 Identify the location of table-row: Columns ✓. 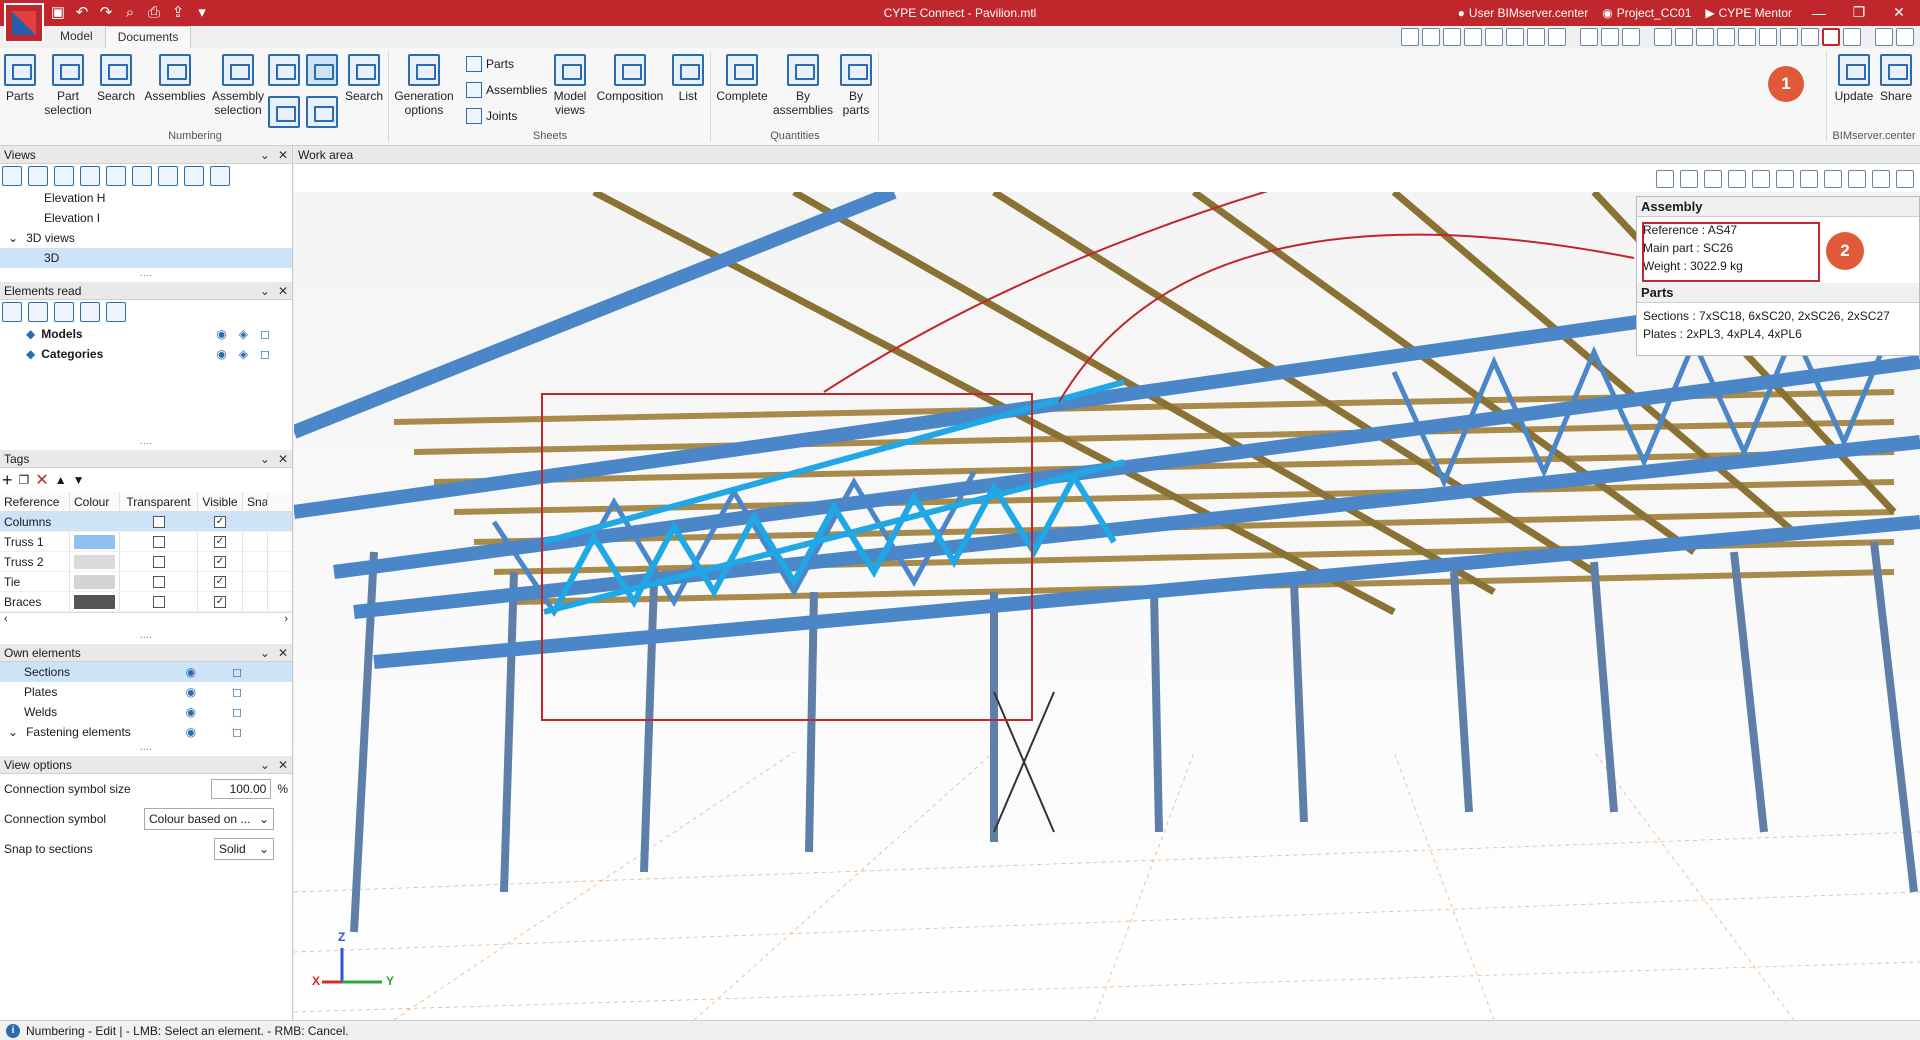
(146, 522).